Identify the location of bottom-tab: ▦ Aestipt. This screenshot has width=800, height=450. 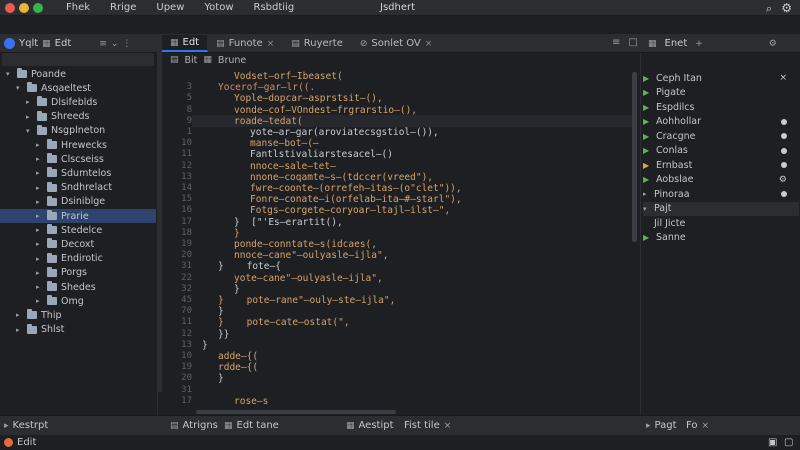
(370, 425).